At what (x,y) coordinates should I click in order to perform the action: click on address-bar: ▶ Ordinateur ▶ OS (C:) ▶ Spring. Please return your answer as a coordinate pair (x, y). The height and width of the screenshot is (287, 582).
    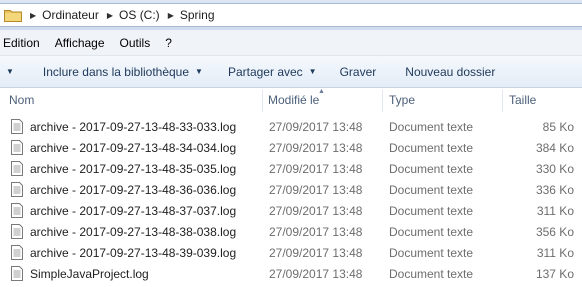
    Looking at the image, I should click on (291, 15).